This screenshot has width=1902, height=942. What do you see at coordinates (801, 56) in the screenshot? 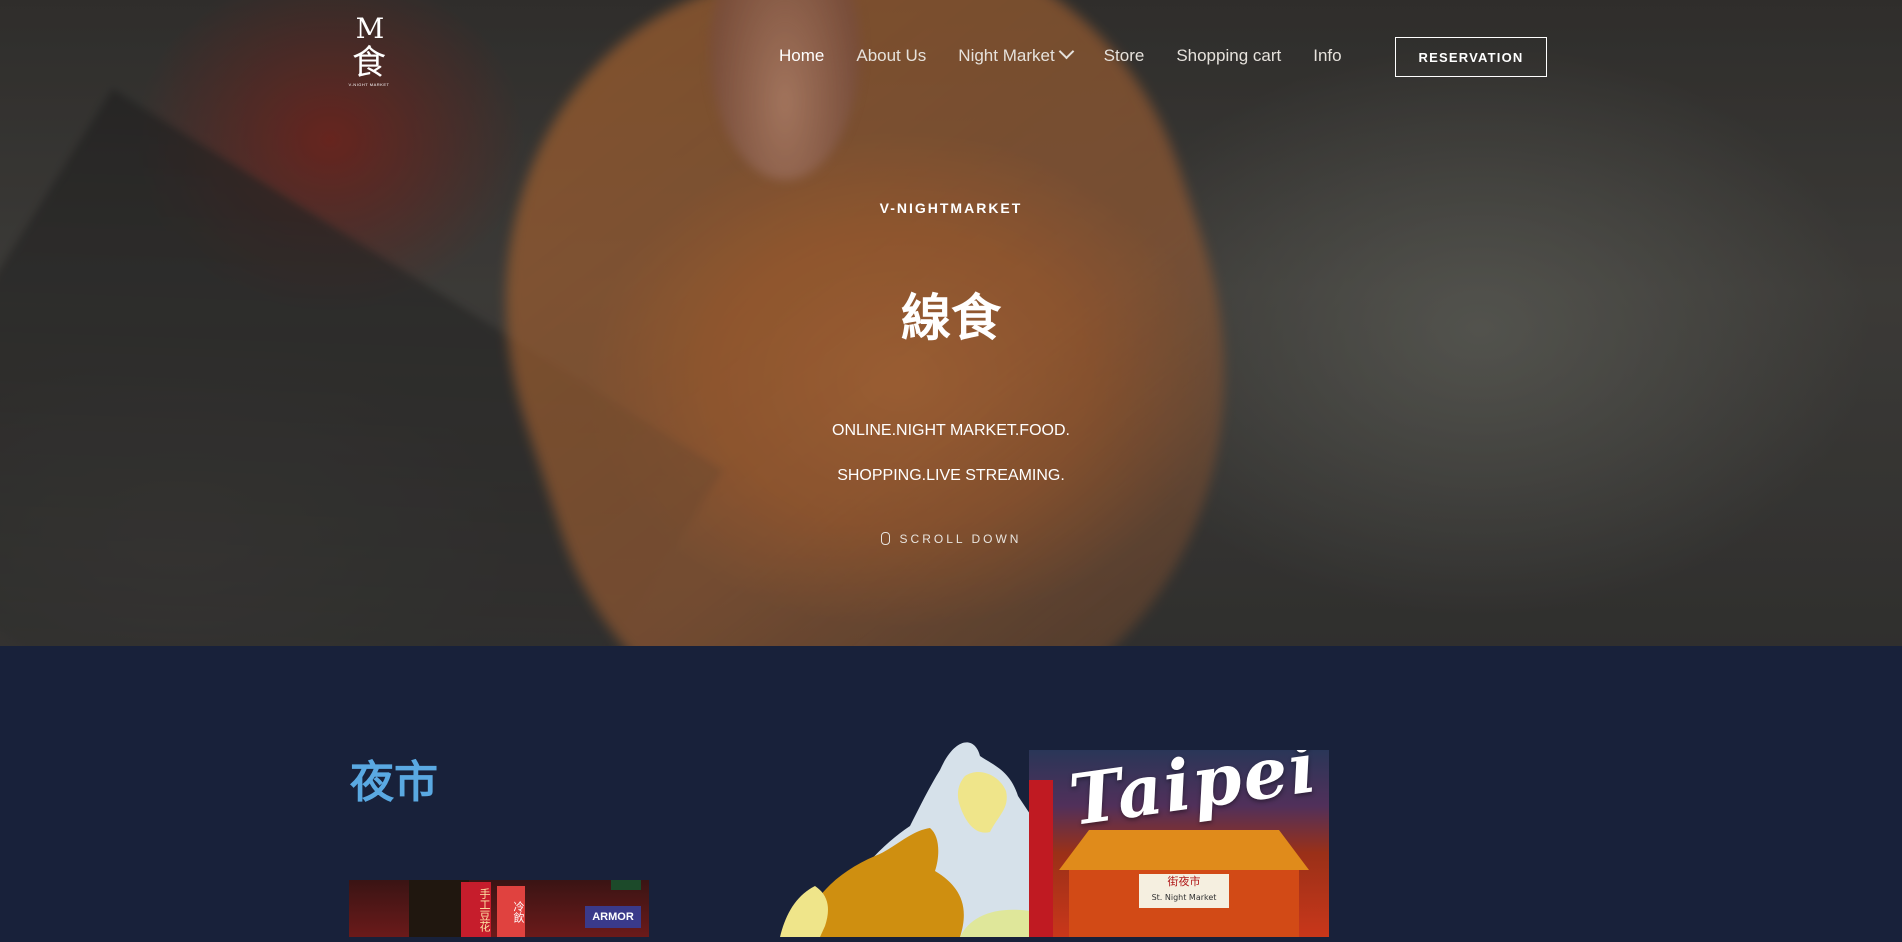
I see `nav-home: Home` at bounding box center [801, 56].